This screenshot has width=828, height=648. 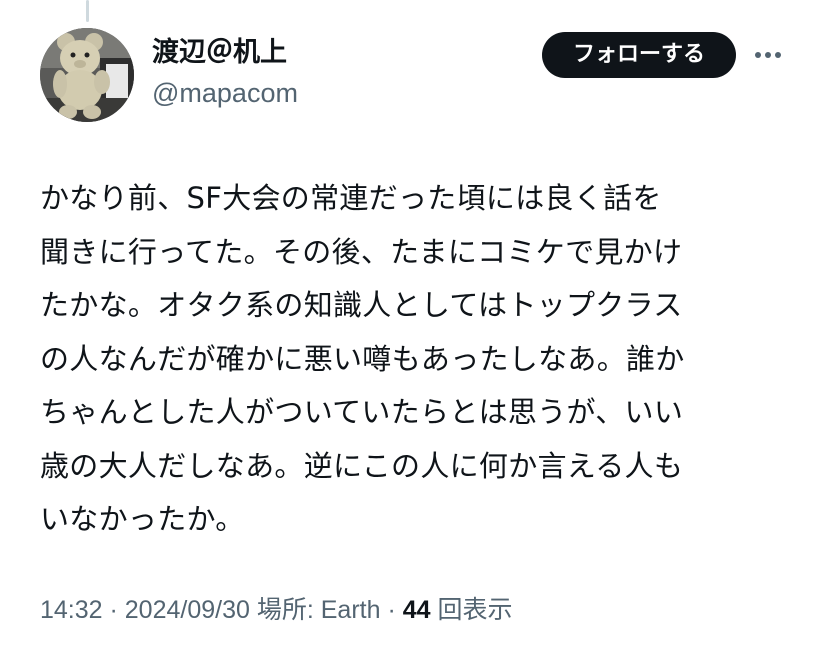 I want to click on tweet-text-line: 歳の大人だしなあ。逆にこの人に何か言える人も, so click(x=362, y=465).